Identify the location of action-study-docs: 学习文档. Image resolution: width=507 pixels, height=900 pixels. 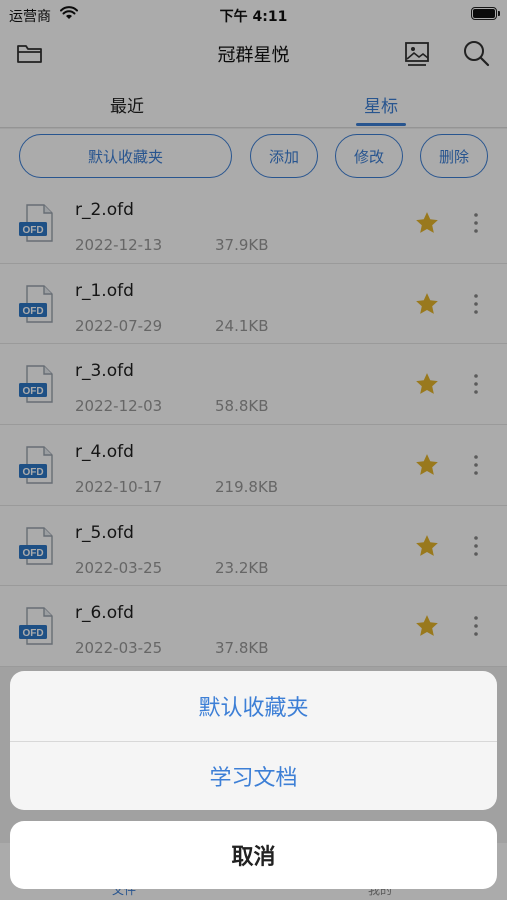
(253, 775).